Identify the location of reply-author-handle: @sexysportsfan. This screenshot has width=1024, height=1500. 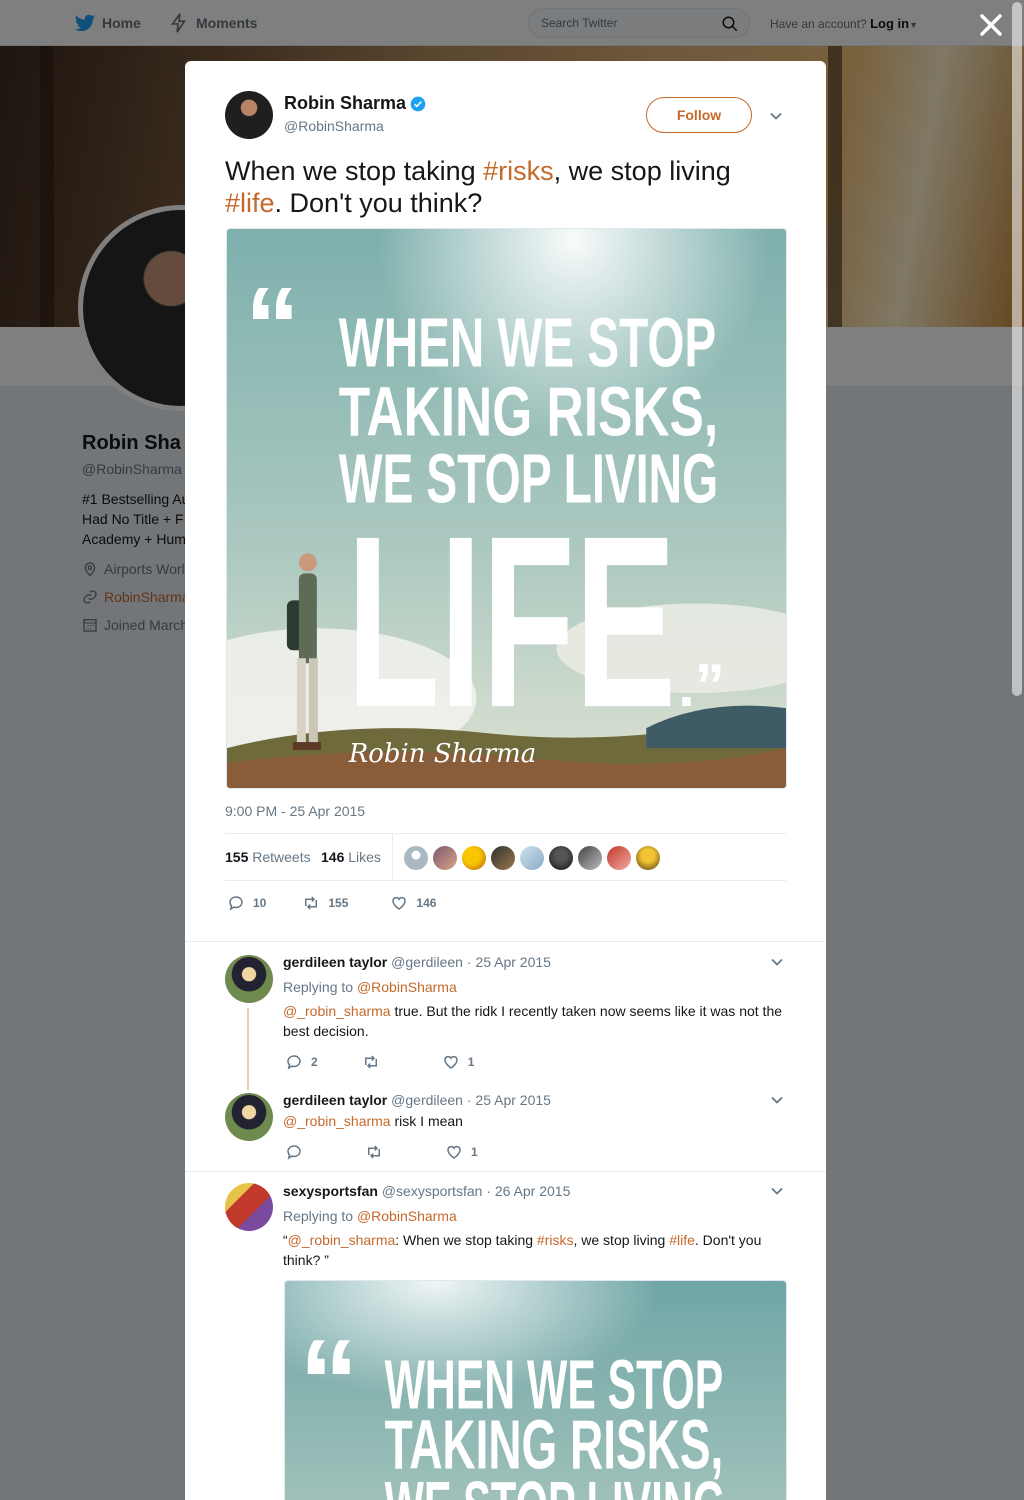
(432, 1191).